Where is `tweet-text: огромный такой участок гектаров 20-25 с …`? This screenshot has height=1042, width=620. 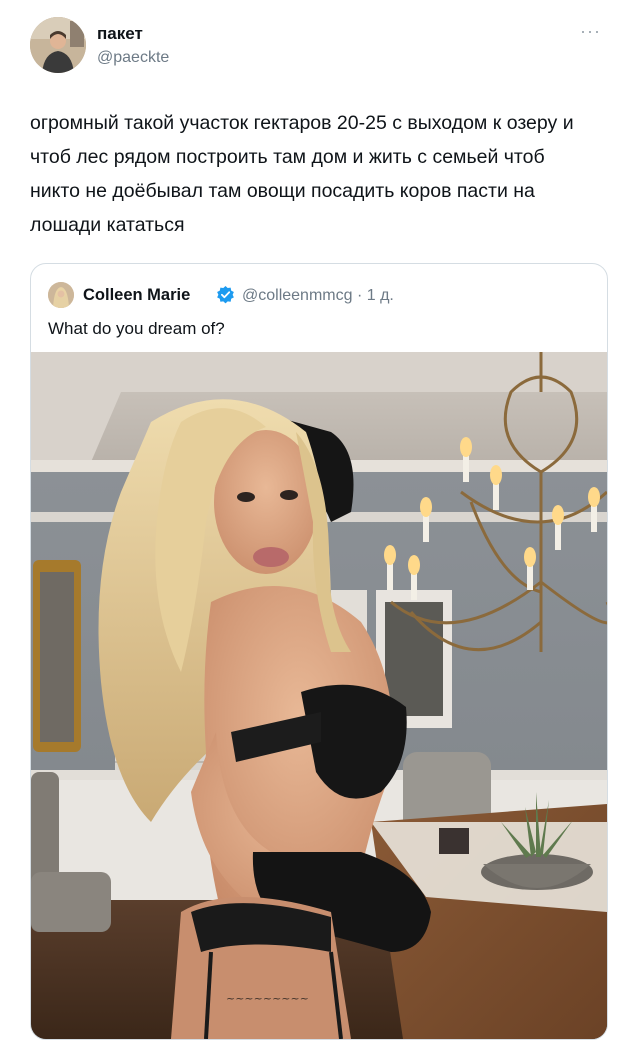
tweet-text: огромный такой участок гектаров 20-25 с … is located at coordinates (302, 174).